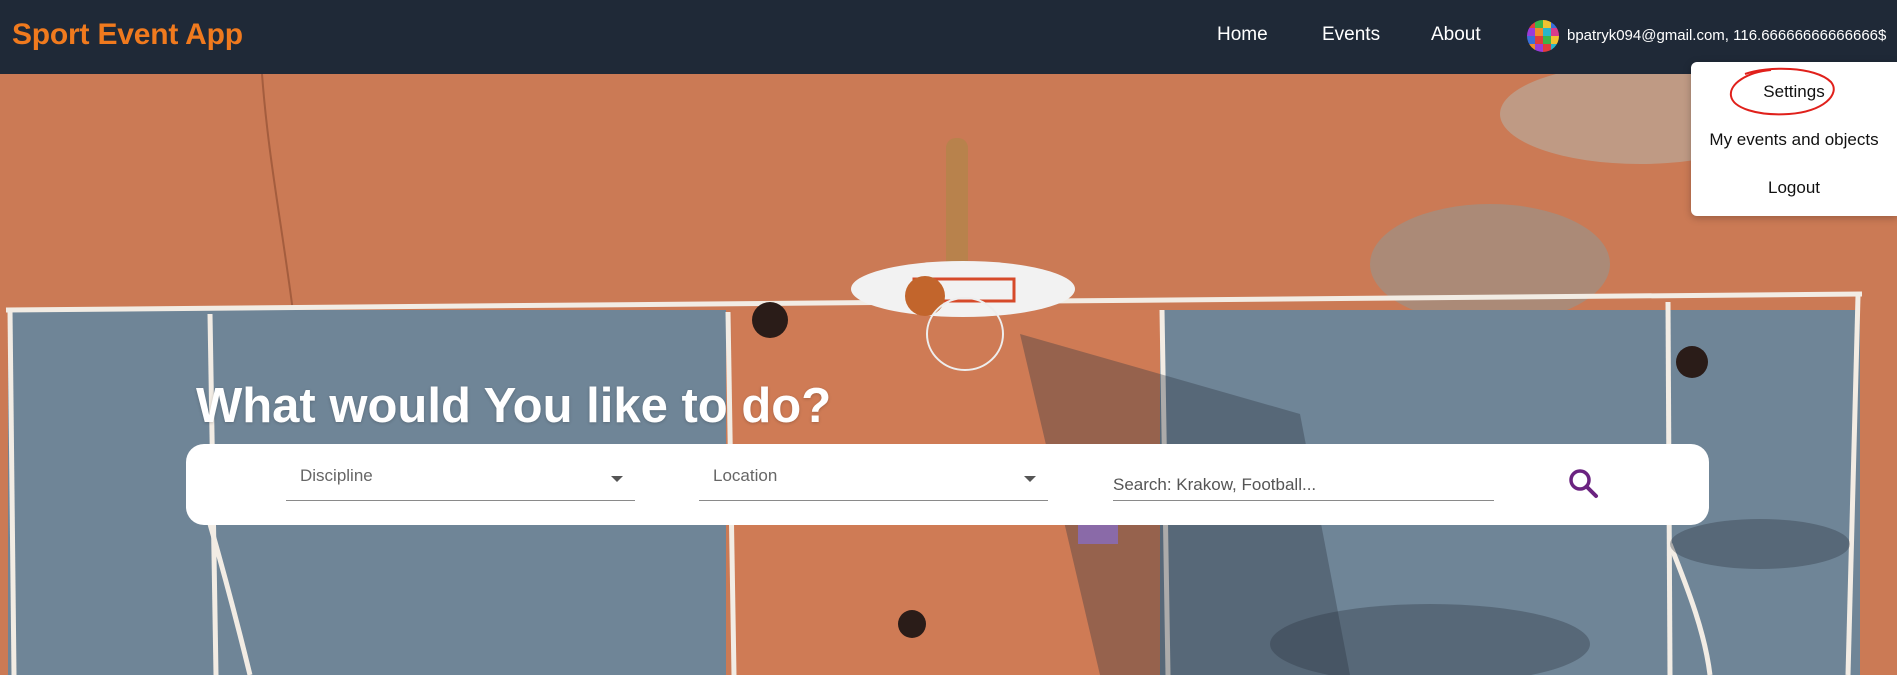 The height and width of the screenshot is (675, 1897). What do you see at coordinates (1242, 35) in the screenshot?
I see `nav-home: Home` at bounding box center [1242, 35].